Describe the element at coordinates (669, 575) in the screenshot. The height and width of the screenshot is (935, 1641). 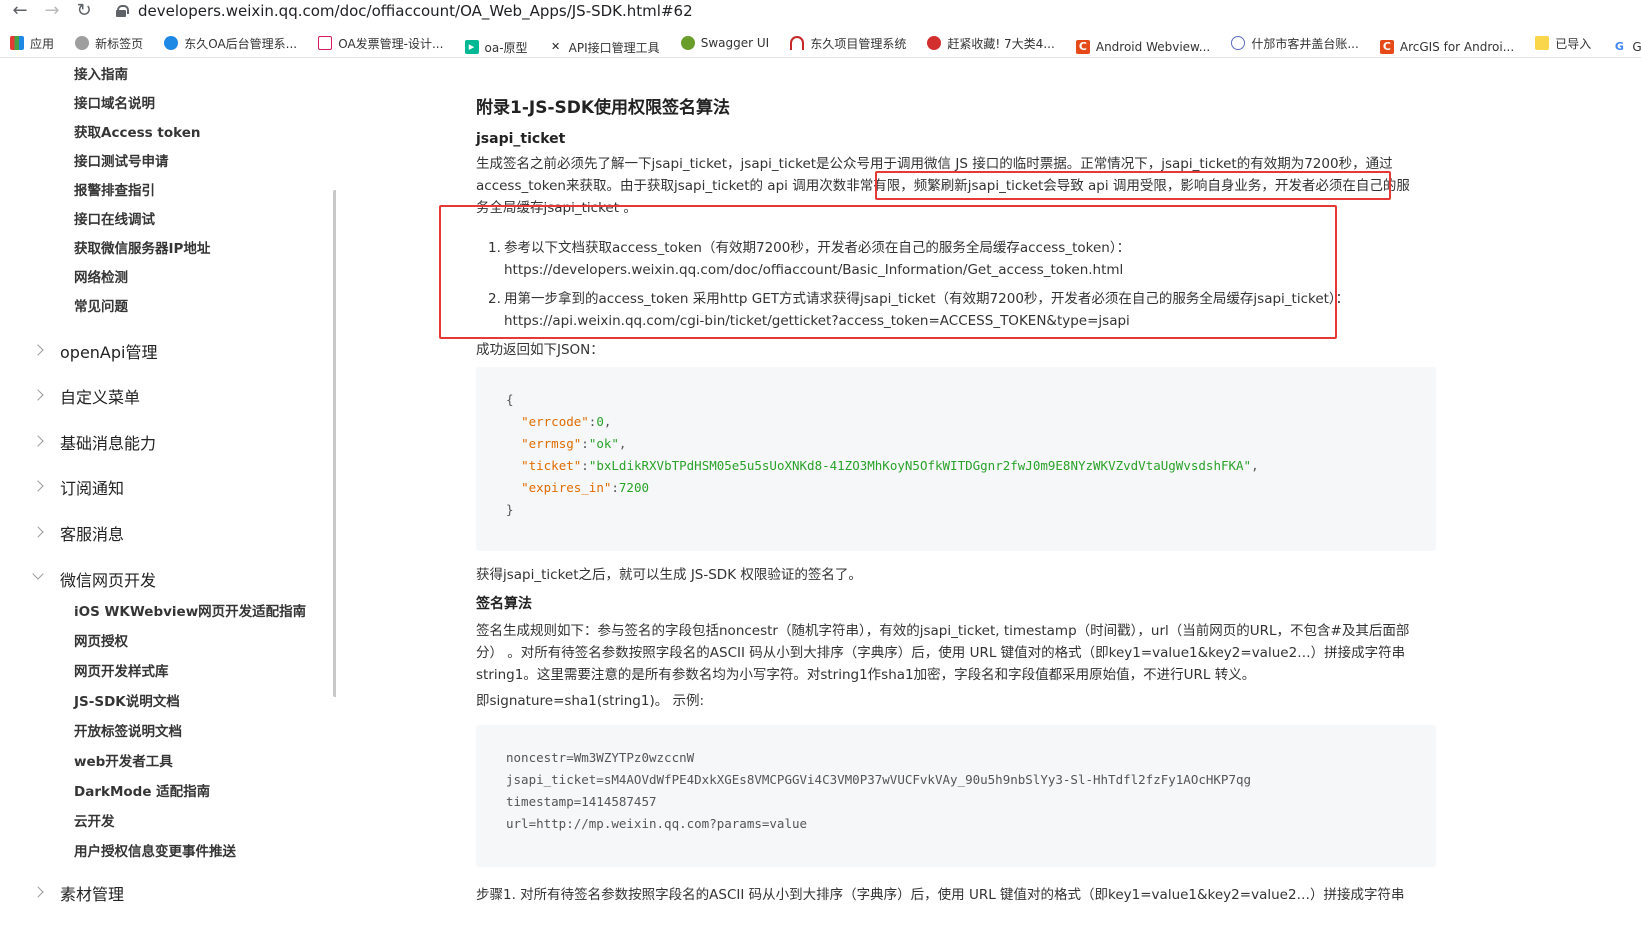
I see `paragraph-after-json: 获得jsapi_ticket之后，就可以生成 JS-SDK 权限验证的签名了。` at that location.